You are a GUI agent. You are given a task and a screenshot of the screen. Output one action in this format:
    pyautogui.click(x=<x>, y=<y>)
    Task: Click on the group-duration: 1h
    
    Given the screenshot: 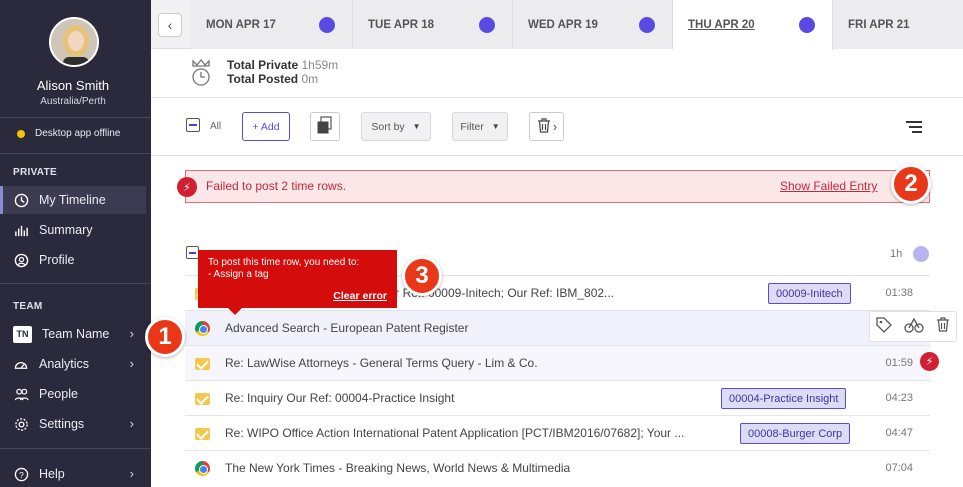 What is the action you would take?
    pyautogui.click(x=896, y=254)
    